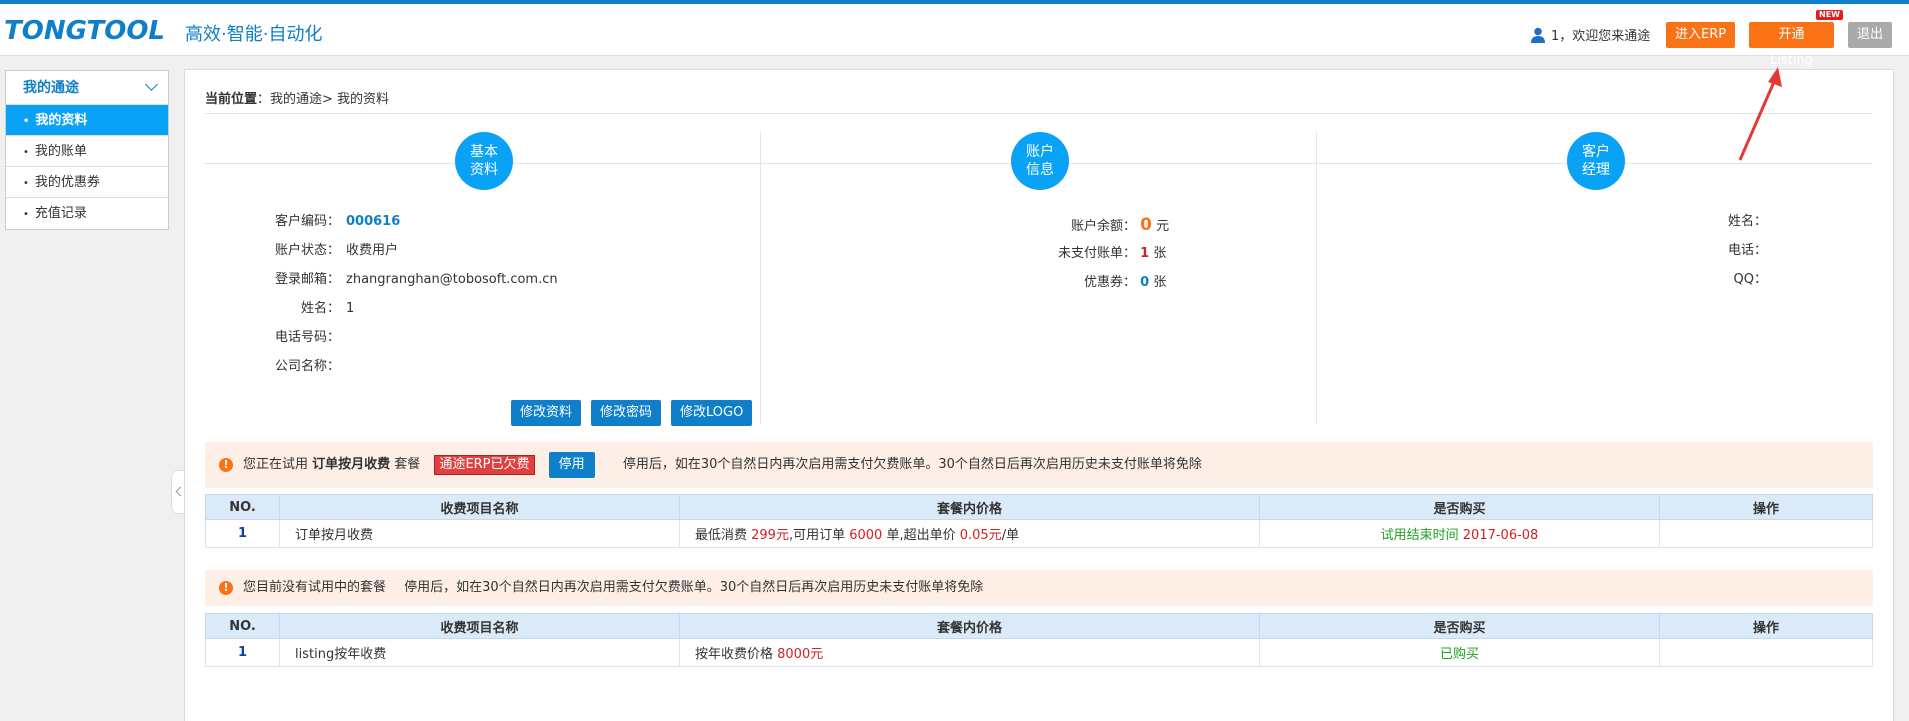  I want to click on sidebar-item-my-bills: 我的账单, so click(87, 151).